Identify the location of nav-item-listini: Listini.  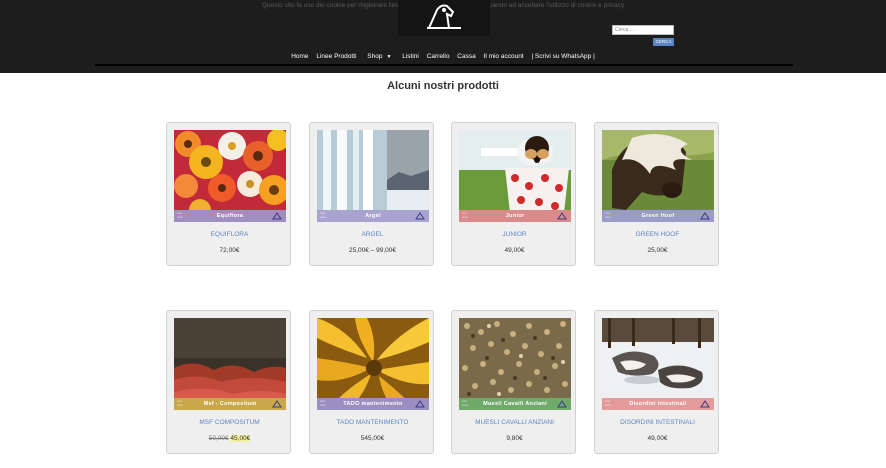
(410, 56).